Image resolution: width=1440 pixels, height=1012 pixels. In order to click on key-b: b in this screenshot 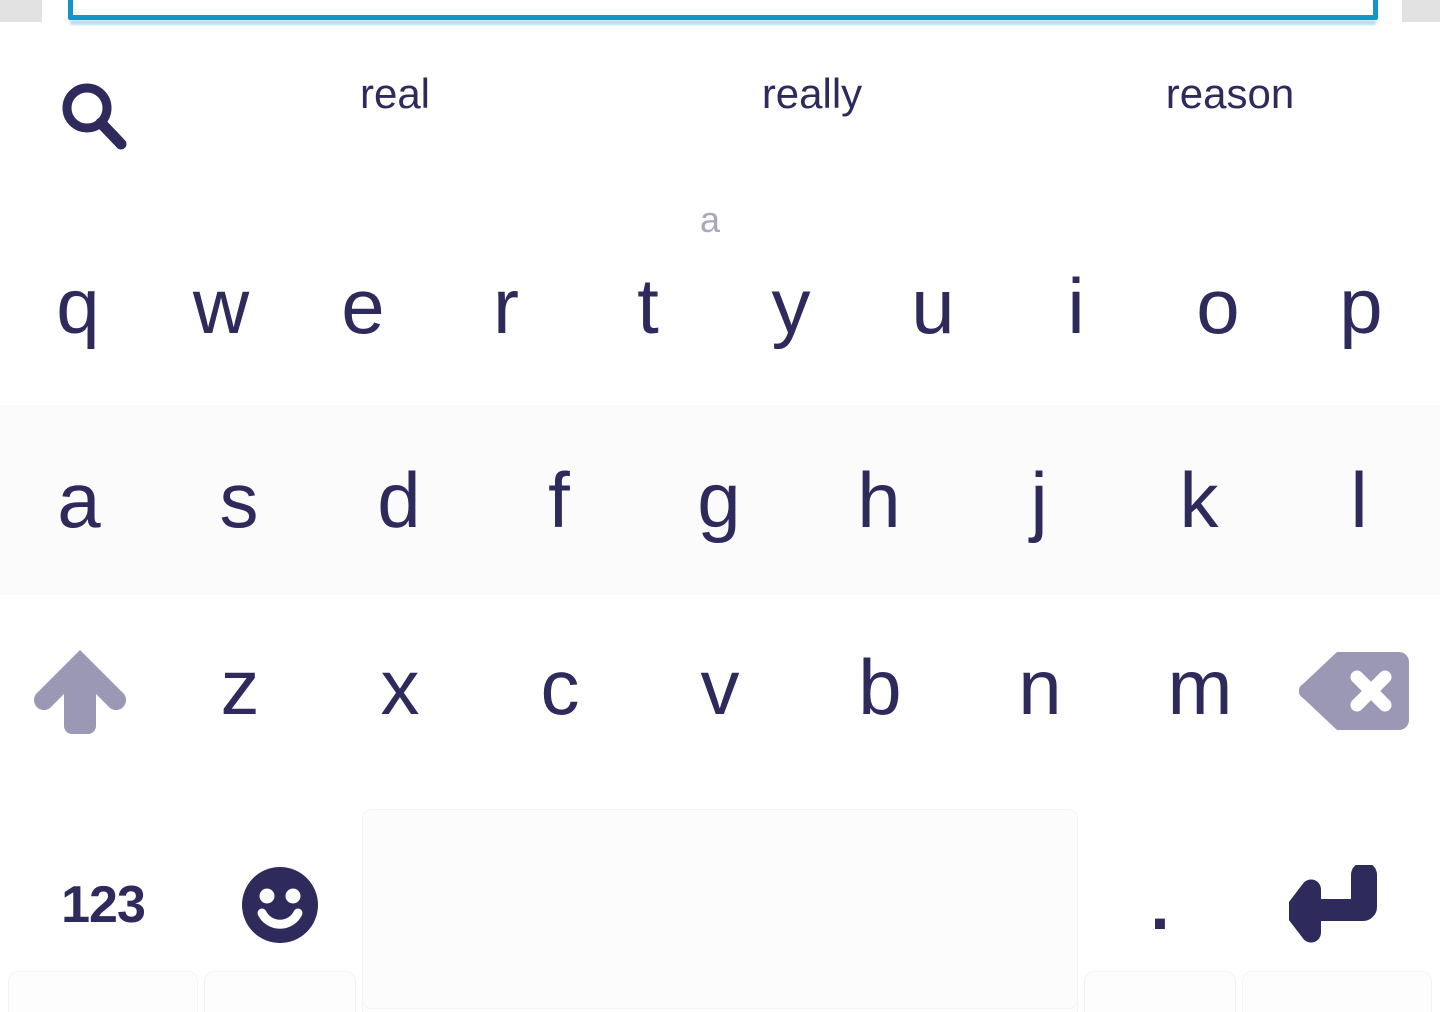, I will do `click(880, 687)`.